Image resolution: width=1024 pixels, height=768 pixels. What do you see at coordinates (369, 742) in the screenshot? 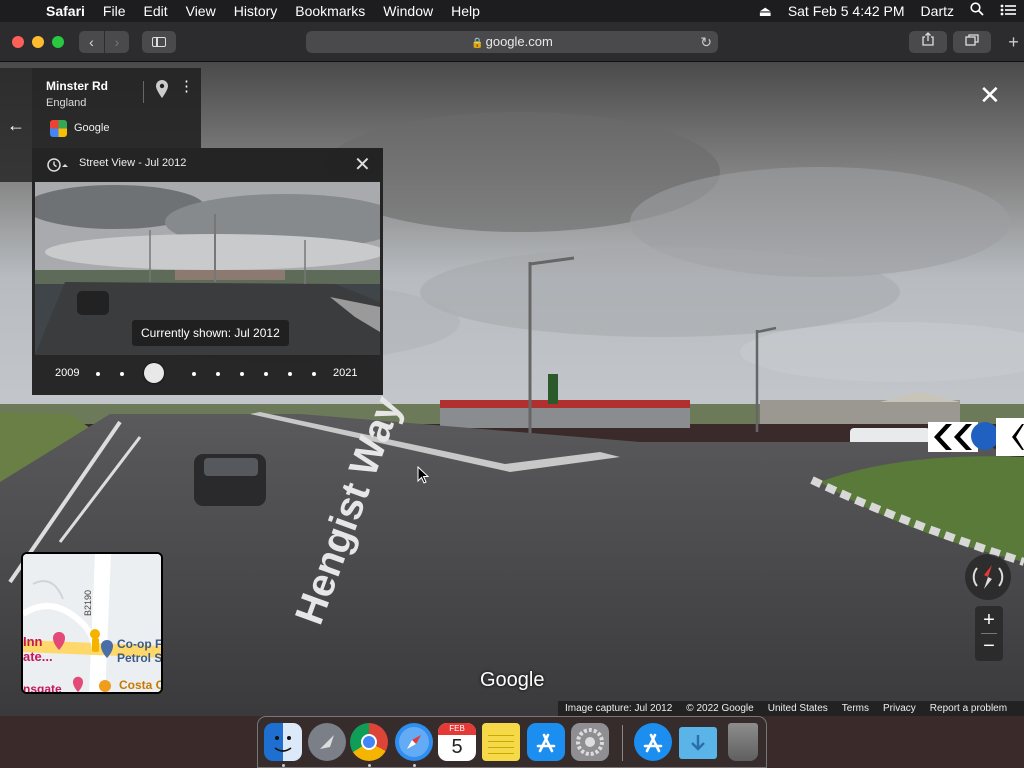
I see `chrome-icon` at bounding box center [369, 742].